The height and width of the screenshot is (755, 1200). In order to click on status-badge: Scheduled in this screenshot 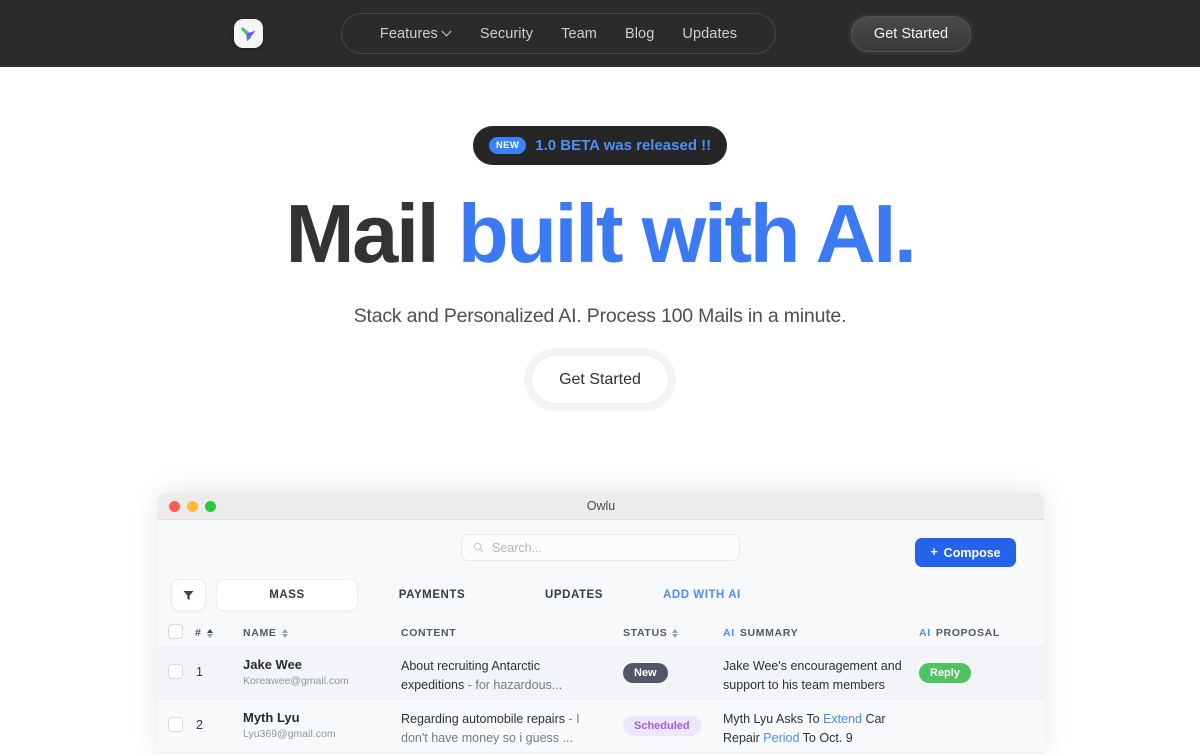, I will do `click(662, 726)`.